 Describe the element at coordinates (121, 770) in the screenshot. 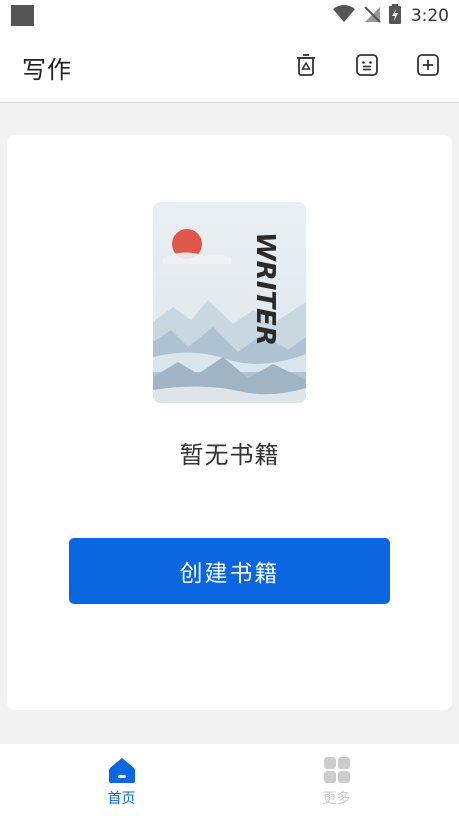

I see `home-icon` at that location.